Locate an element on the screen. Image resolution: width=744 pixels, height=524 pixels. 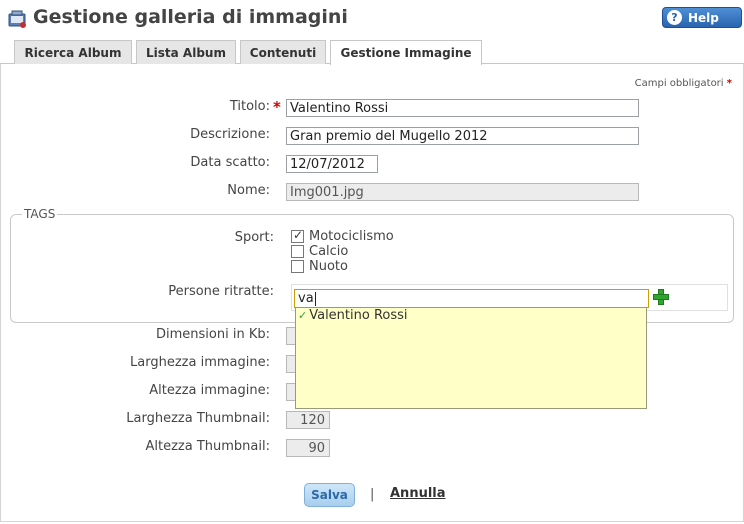
question-icon: ? is located at coordinates (674, 17).